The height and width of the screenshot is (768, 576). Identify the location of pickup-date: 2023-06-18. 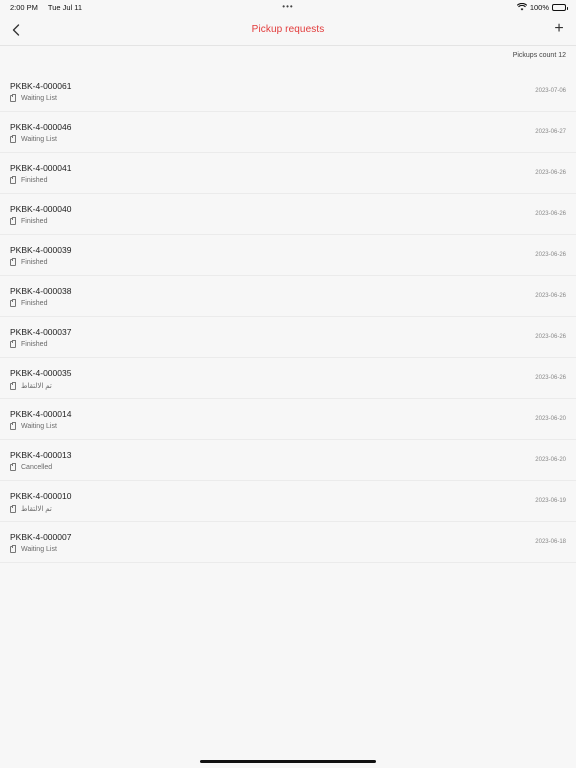
(550, 542).